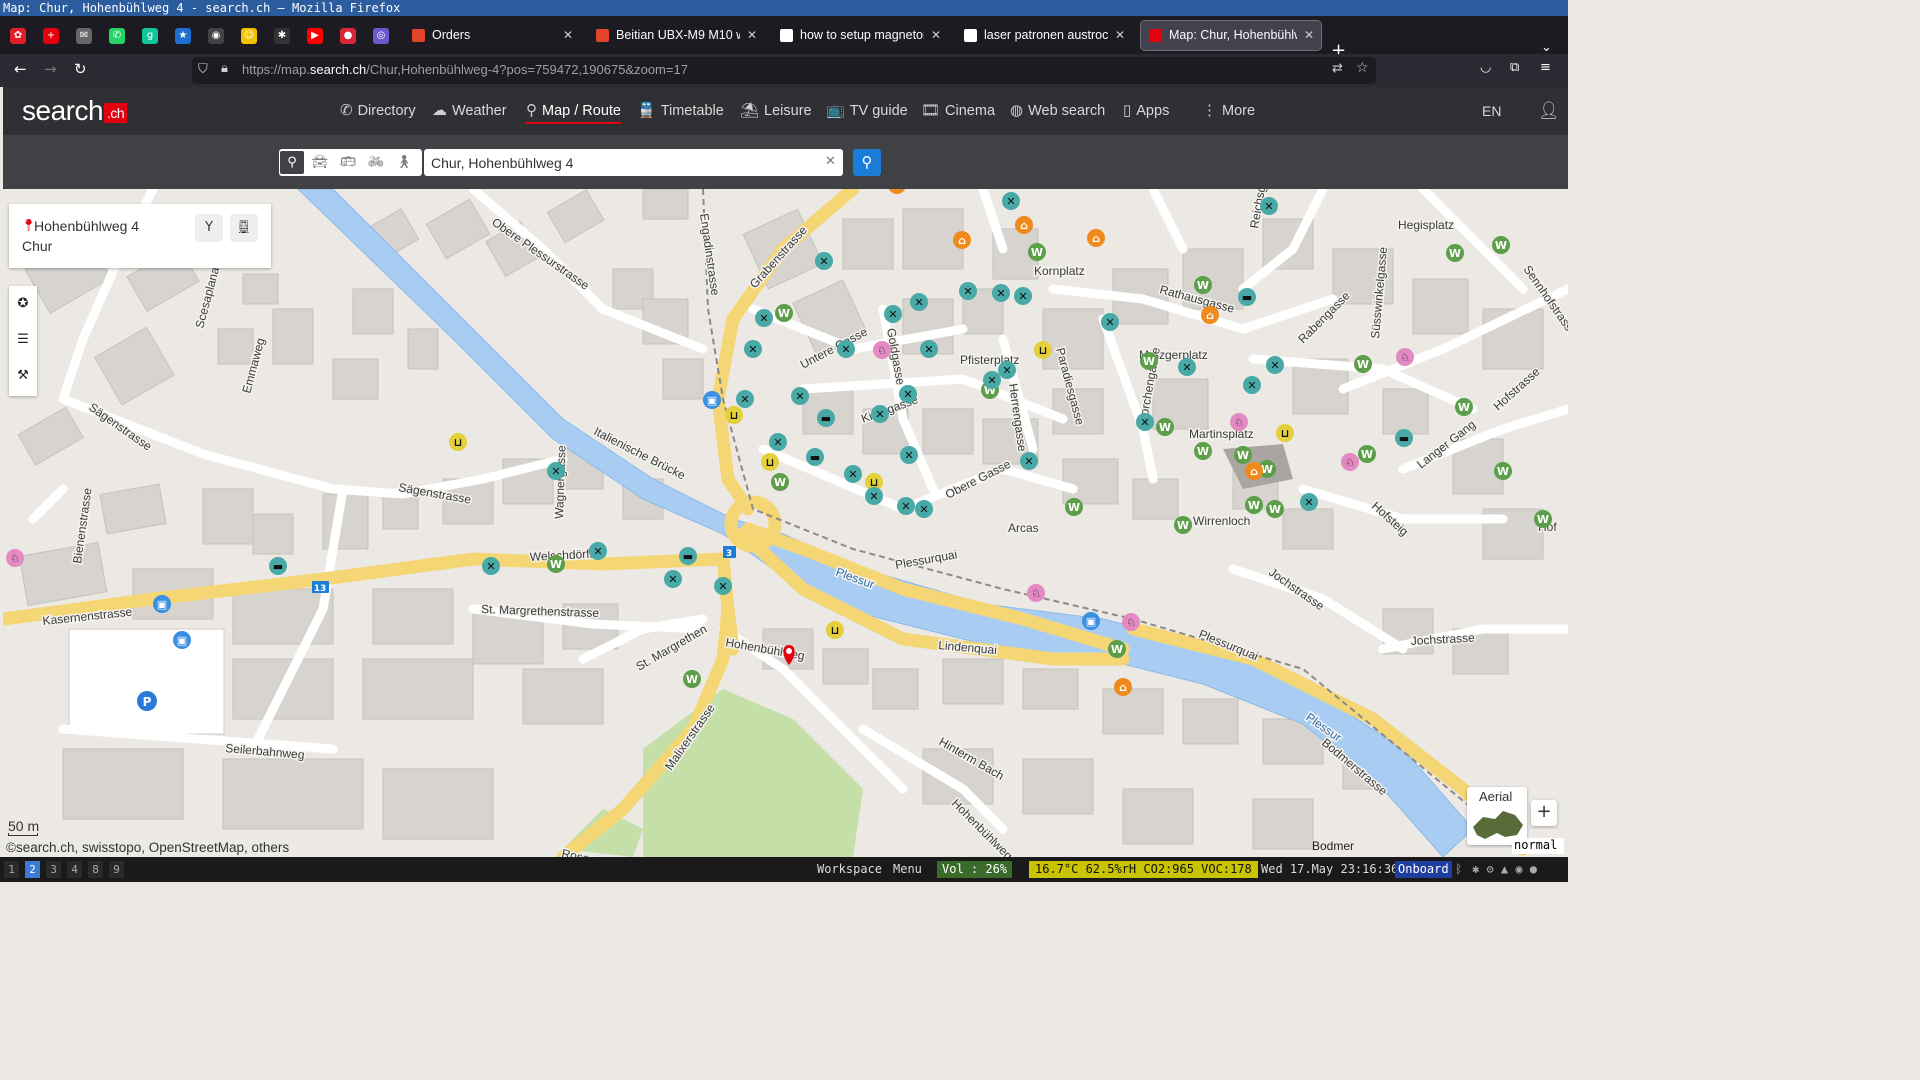 This screenshot has width=1920, height=1080. I want to click on tray-icons: ✱ ⚙ ▲ ◉ ●, so click(1504, 869).